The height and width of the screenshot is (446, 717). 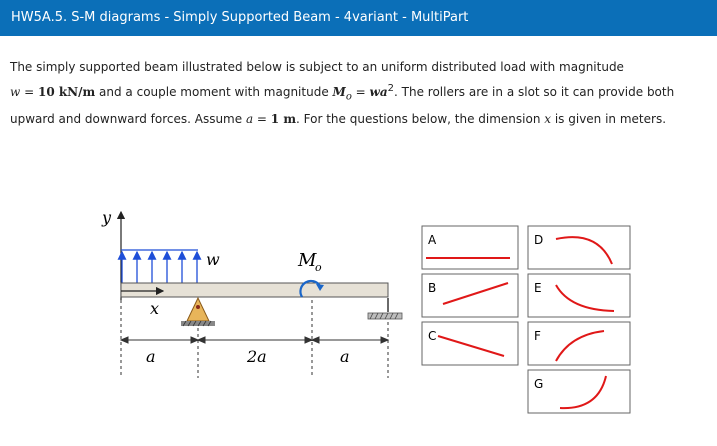 I want to click on dimension-arrows, so click(x=254, y=340).